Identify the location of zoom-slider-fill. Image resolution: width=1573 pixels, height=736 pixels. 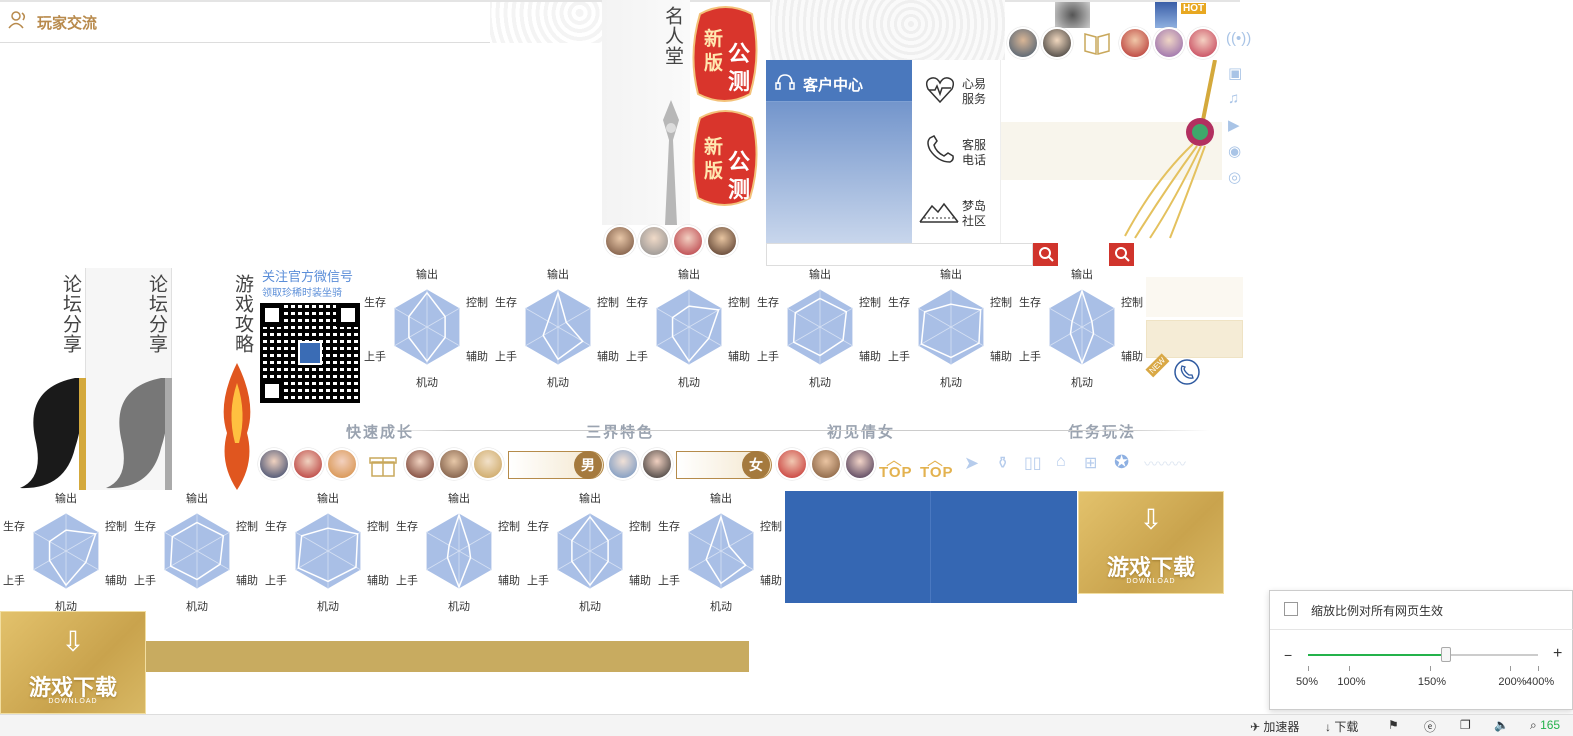
(1377, 655).